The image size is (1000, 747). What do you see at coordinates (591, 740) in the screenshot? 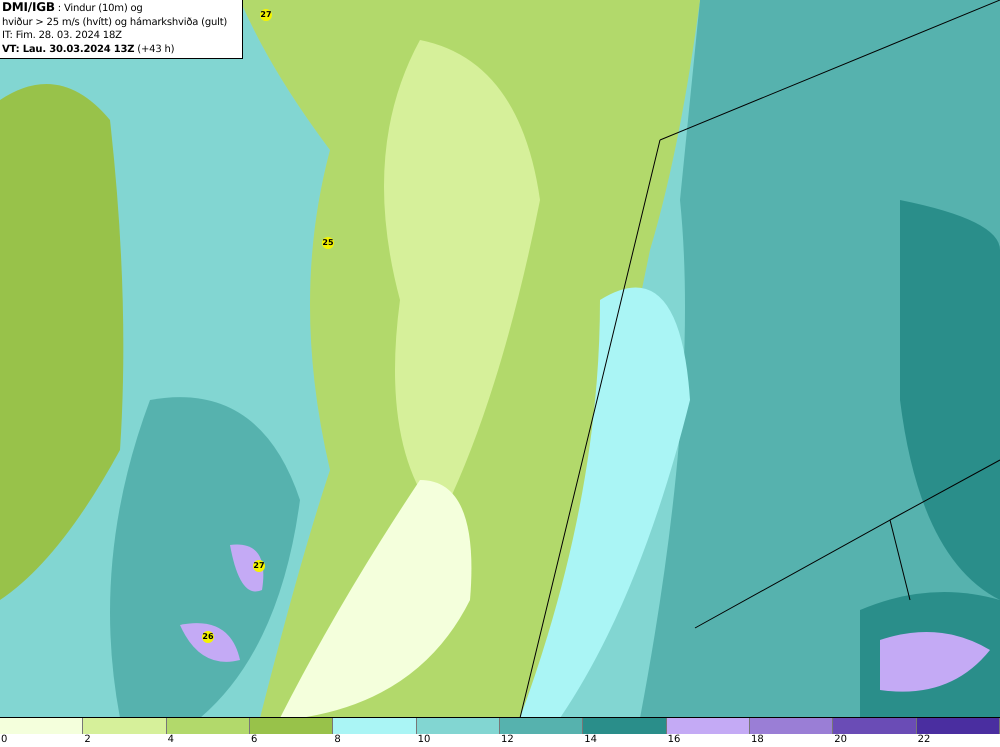
I see `legend-tick-label: 14` at bounding box center [591, 740].